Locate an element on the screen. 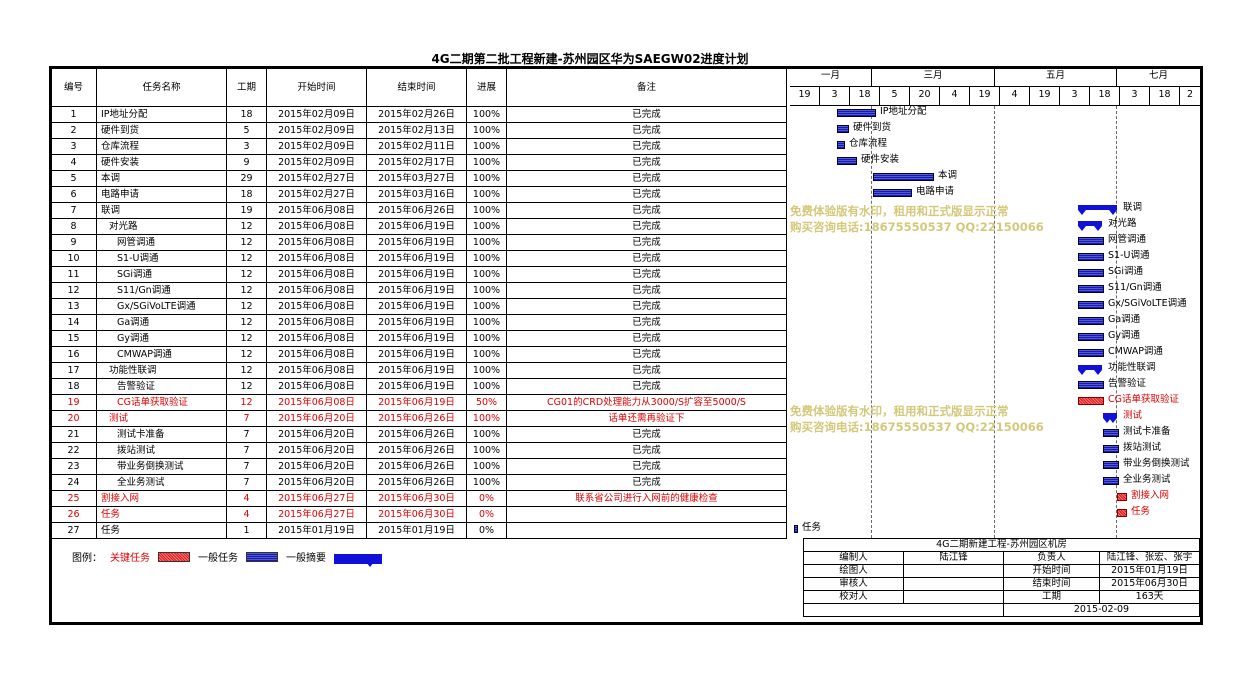 This screenshot has height=675, width=1251. task-name-cell: 硬件到货 is located at coordinates (161, 130).